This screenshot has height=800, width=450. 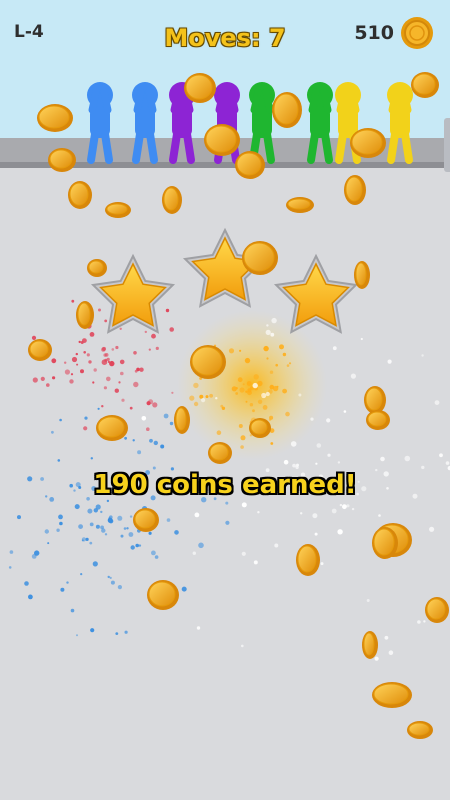 I want to click on edge-handle, so click(x=447, y=145).